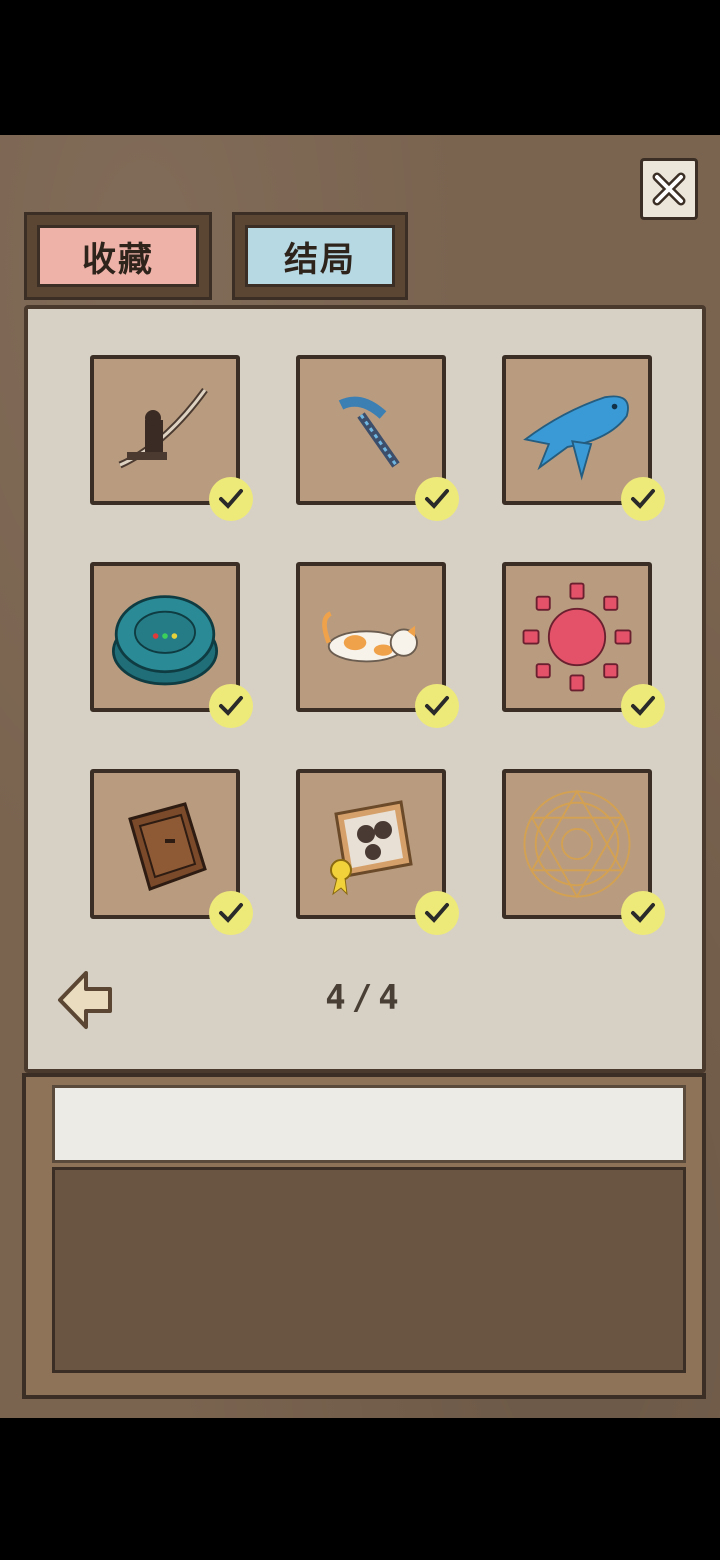  I want to click on tab-collection-label: 收藏, so click(118, 256).